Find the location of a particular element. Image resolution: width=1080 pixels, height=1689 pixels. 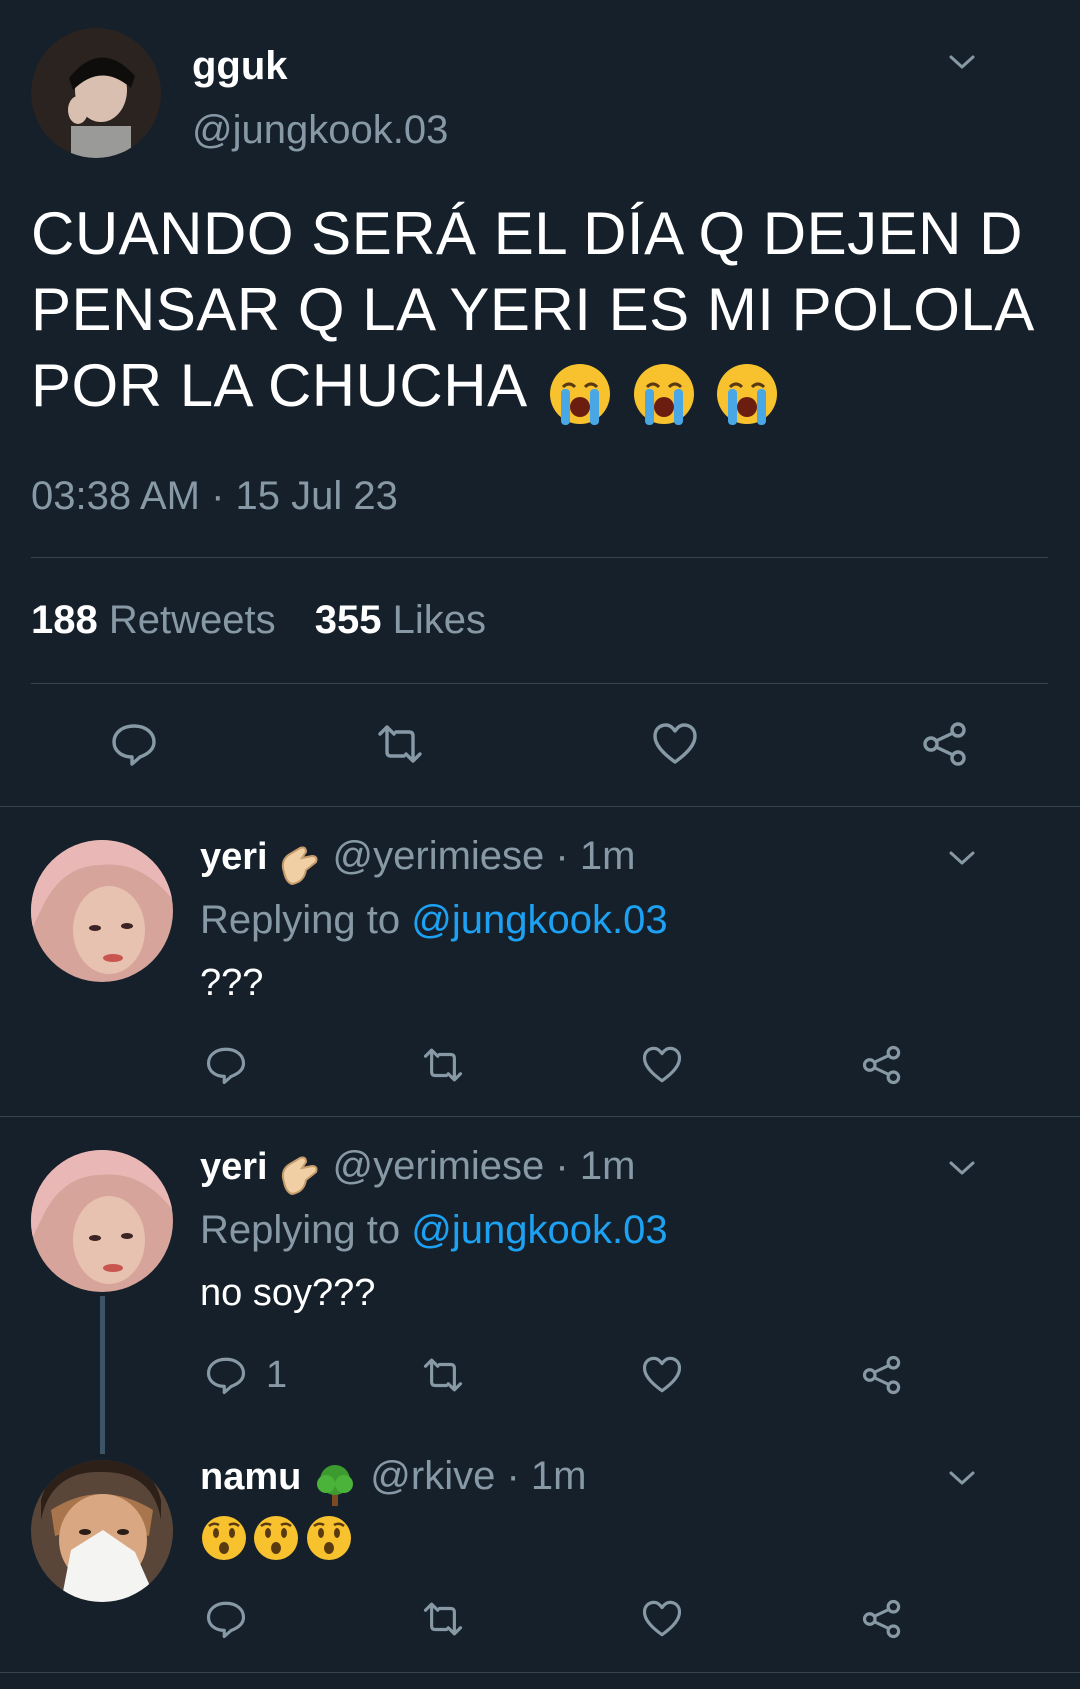

likes-label: Likes is located at coordinates (439, 620).